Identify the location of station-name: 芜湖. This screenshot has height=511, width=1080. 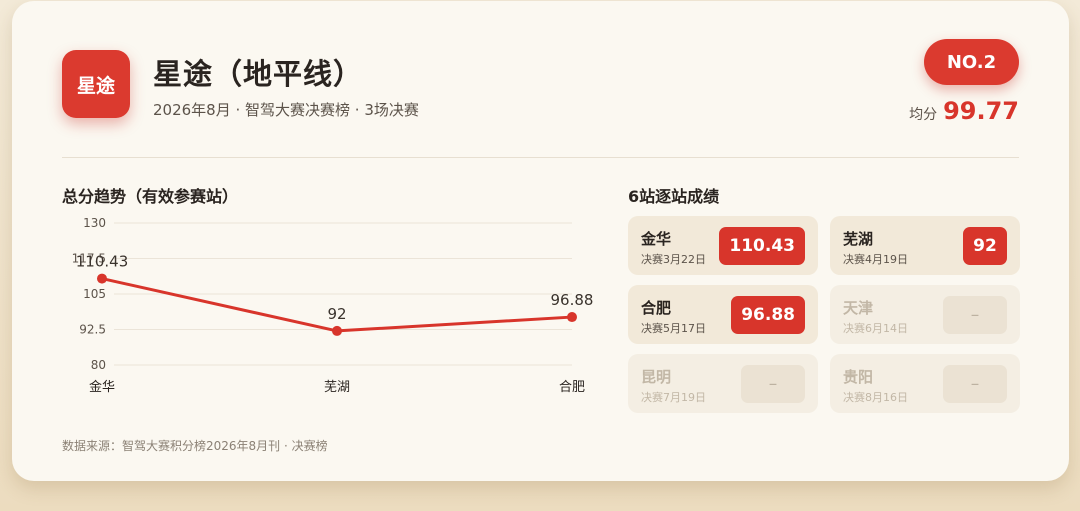
(858, 239).